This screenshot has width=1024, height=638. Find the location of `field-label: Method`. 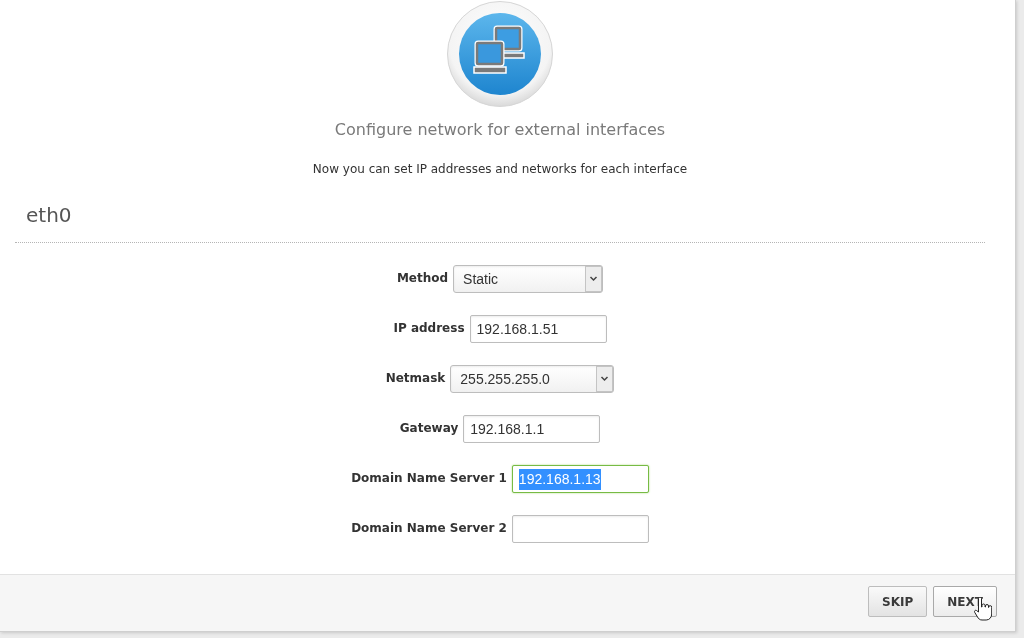

field-label: Method is located at coordinates (422, 278).